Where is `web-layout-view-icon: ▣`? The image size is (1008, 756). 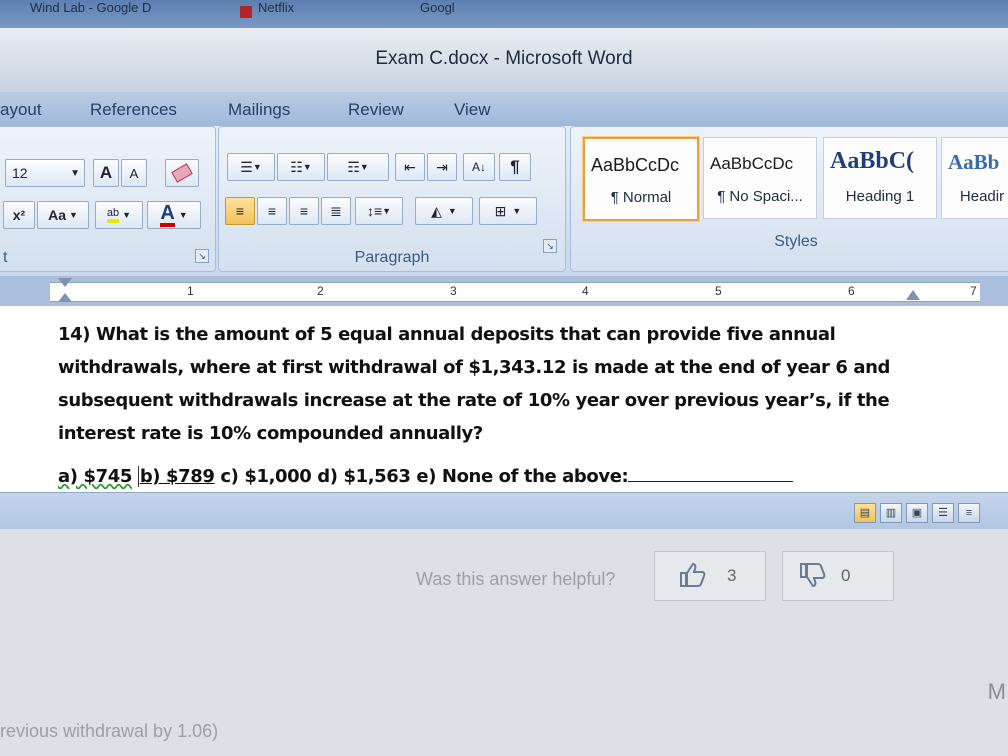 web-layout-view-icon: ▣ is located at coordinates (917, 513).